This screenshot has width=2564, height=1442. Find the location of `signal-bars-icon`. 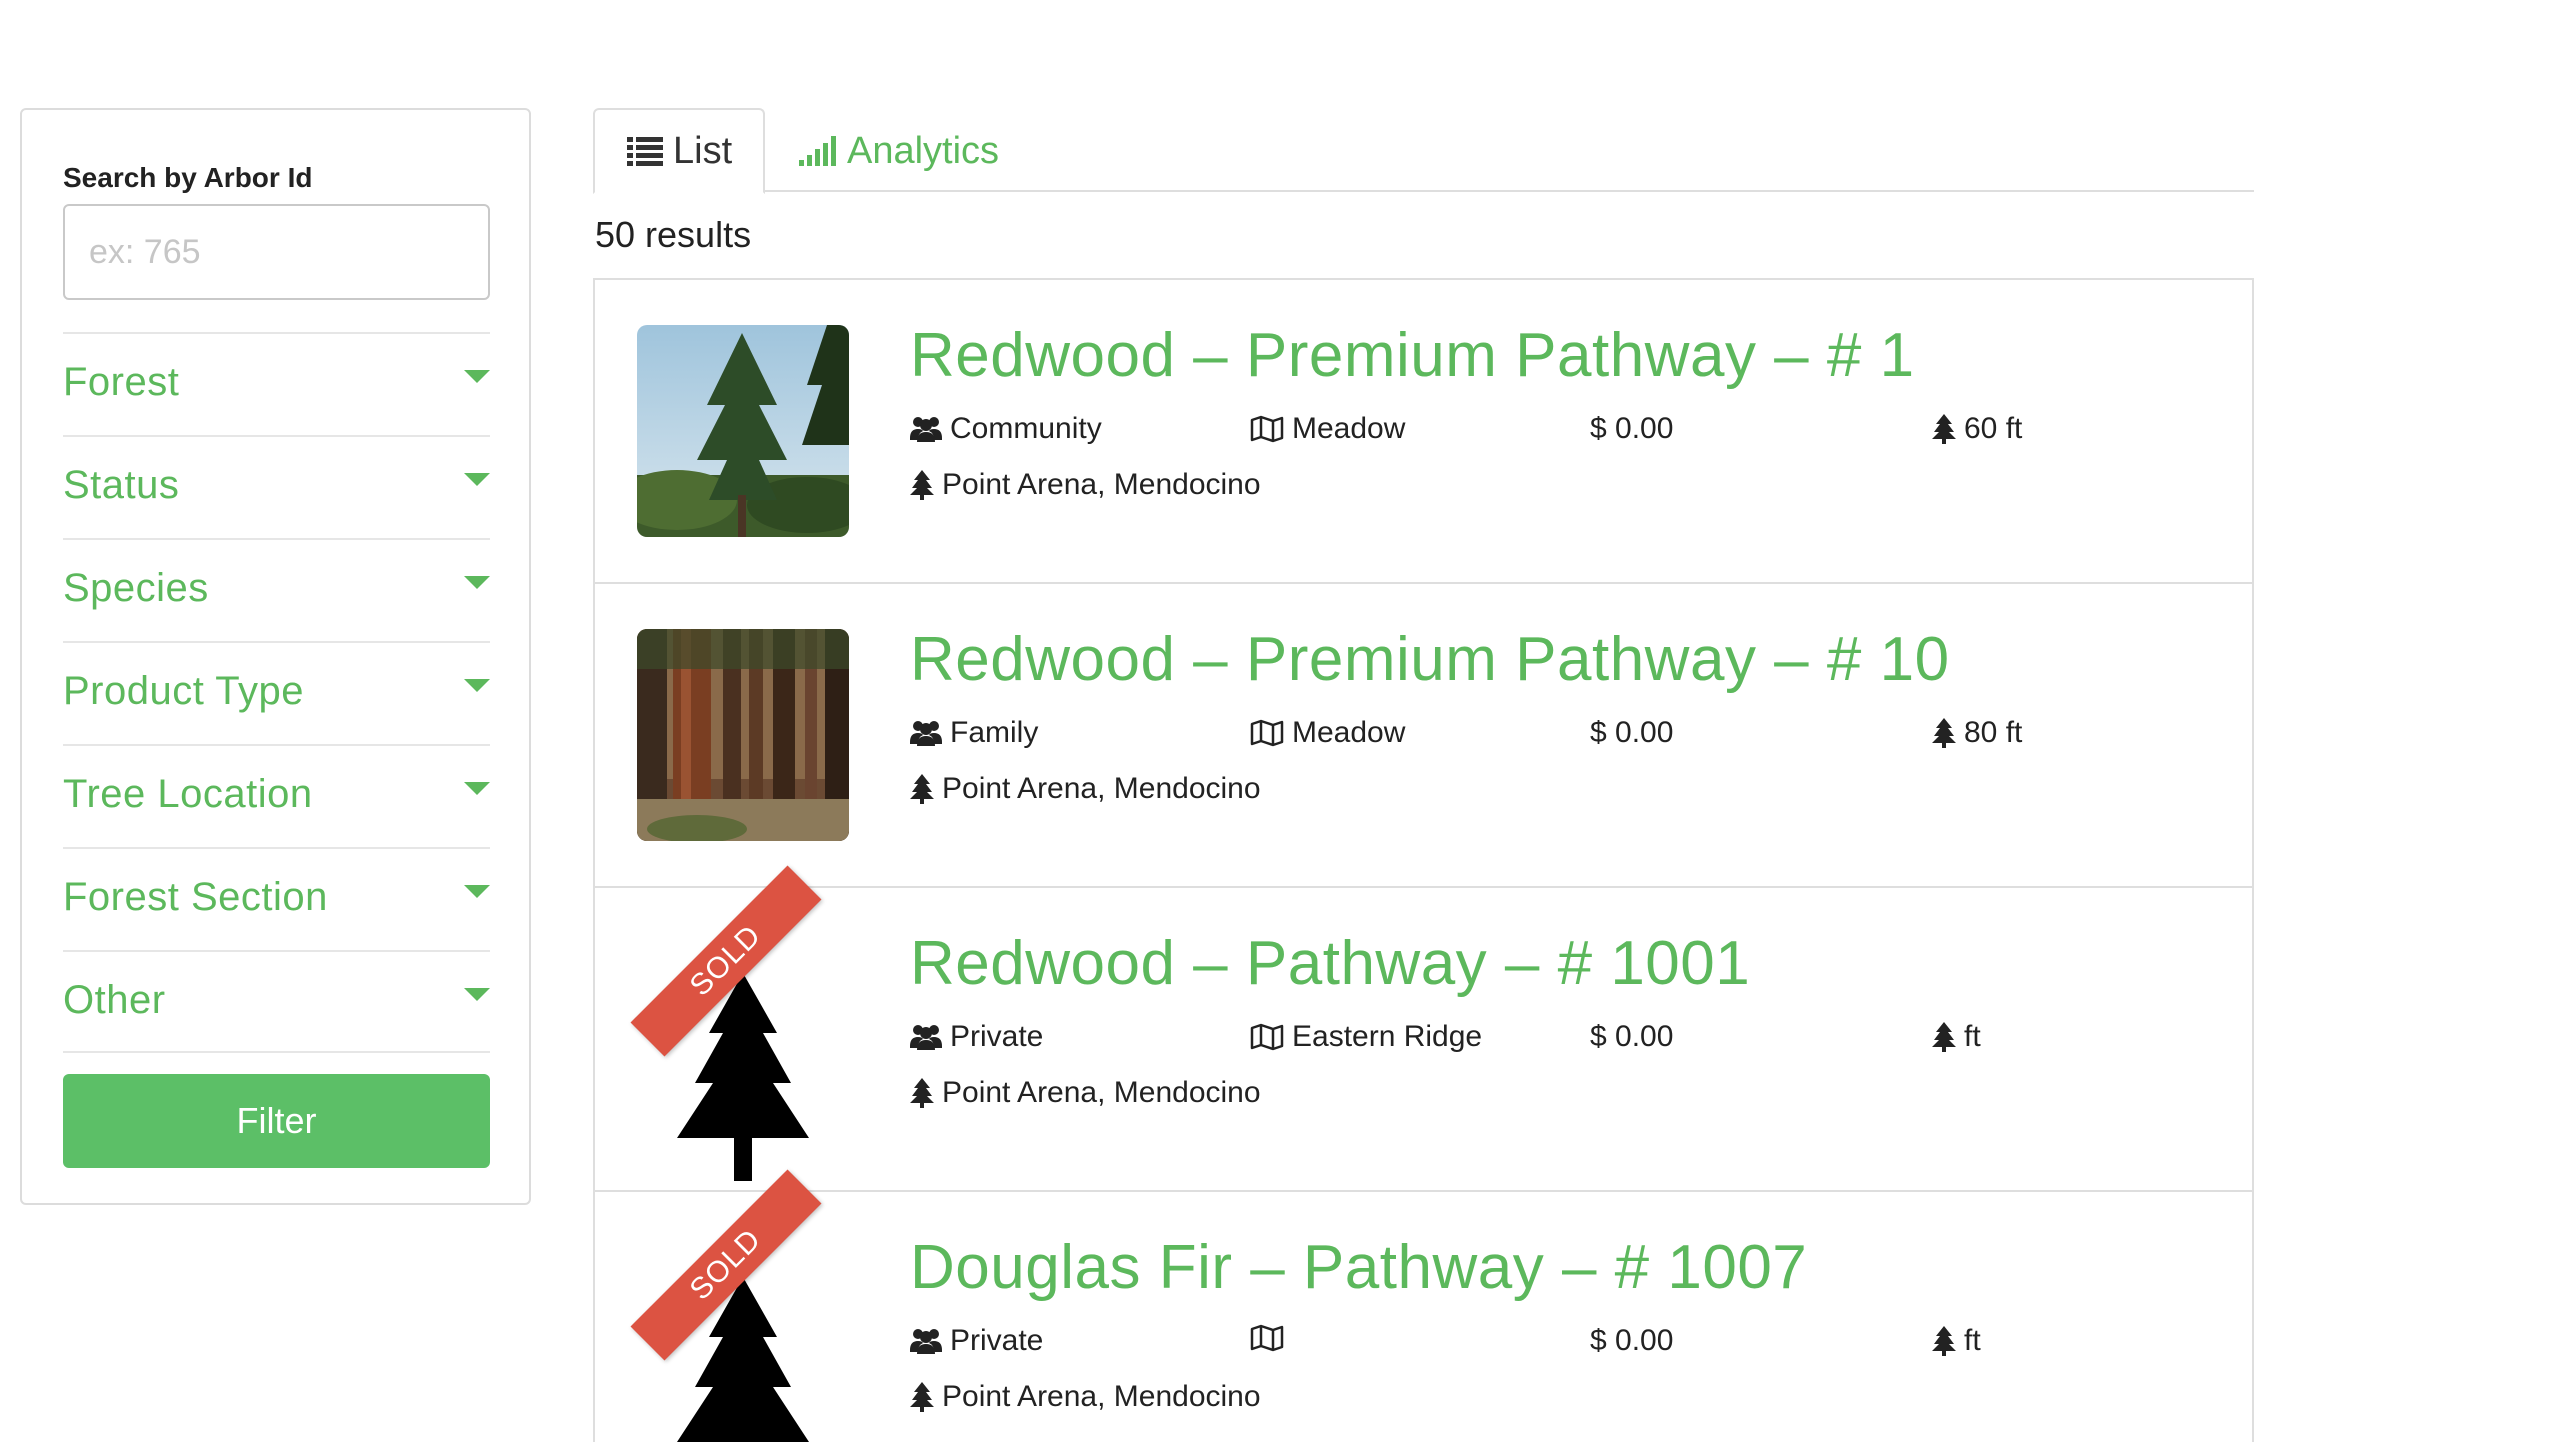

signal-bars-icon is located at coordinates (818, 151).